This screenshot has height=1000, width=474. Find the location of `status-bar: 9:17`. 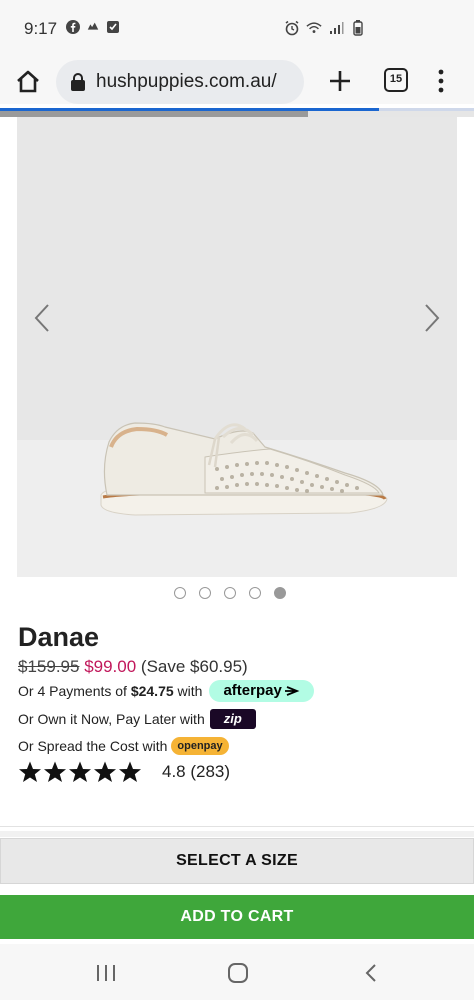

status-bar: 9:17 is located at coordinates (237, 29).